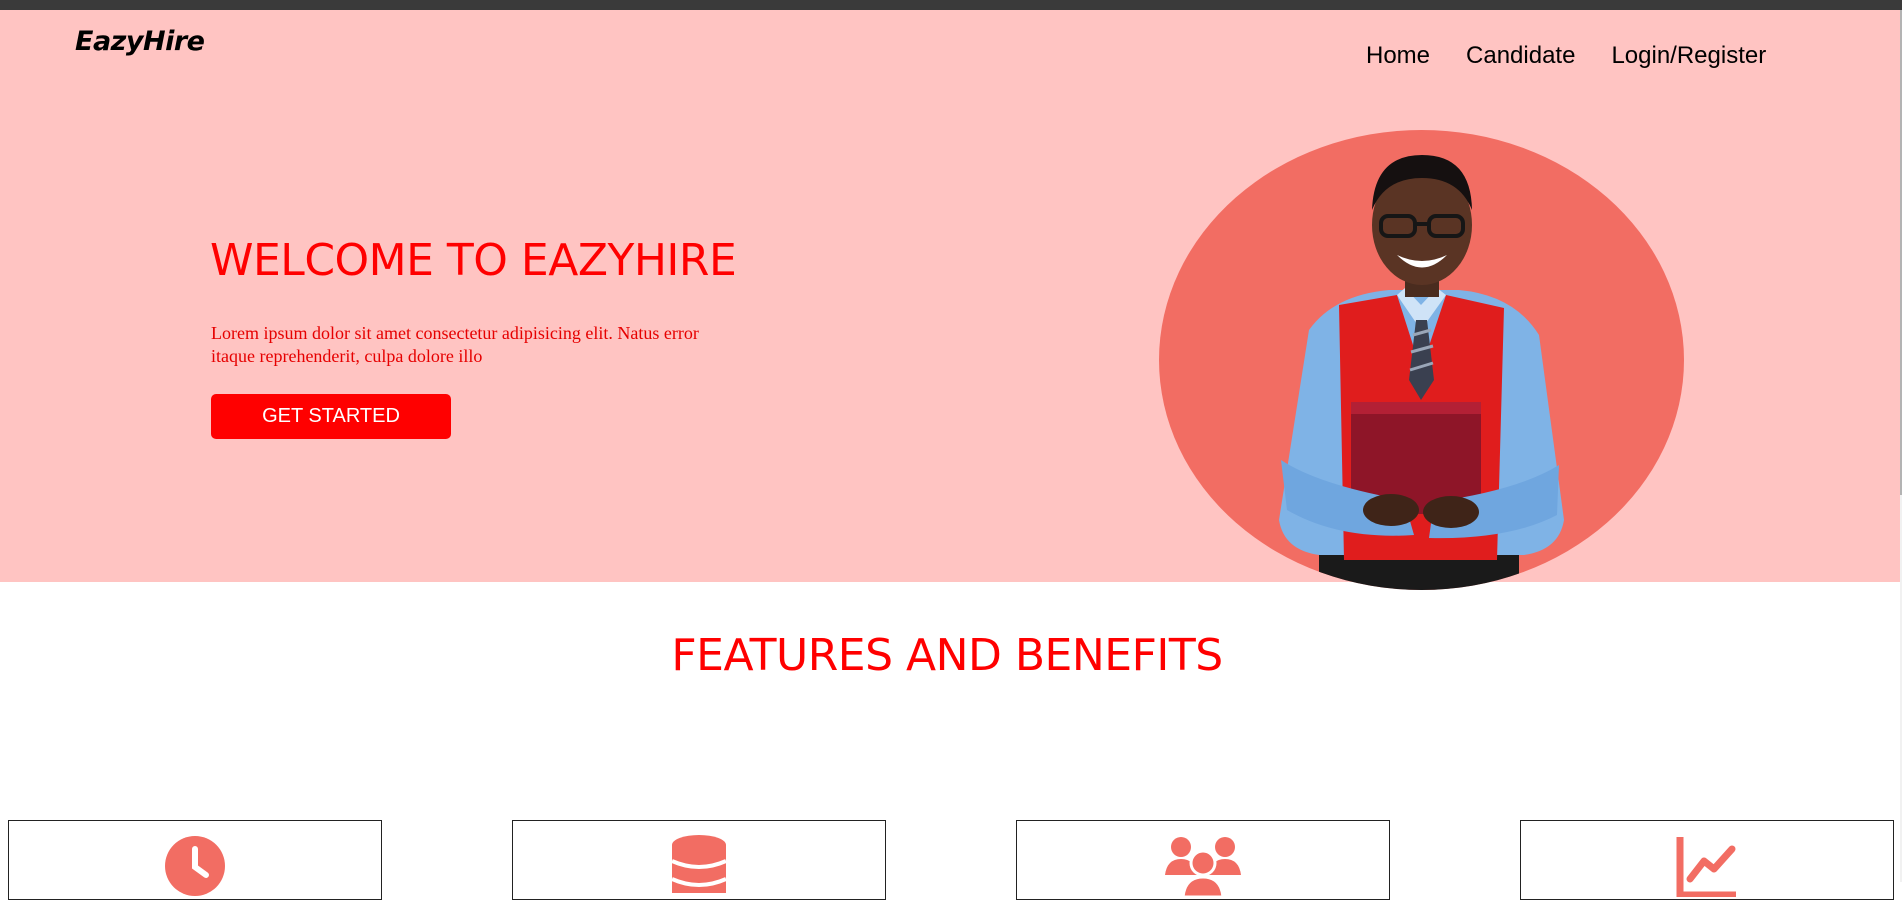 The image size is (1902, 902). I want to click on browser-top-bar, so click(951, 5).